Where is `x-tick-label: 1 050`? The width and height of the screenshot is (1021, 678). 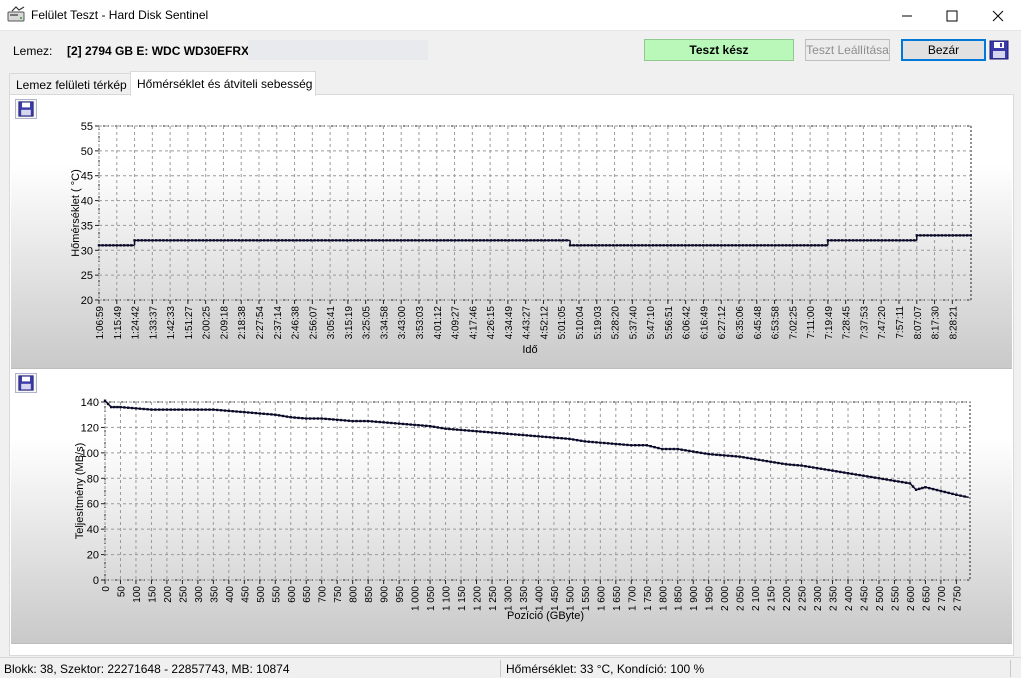 x-tick-label: 1 050 is located at coordinates (431, 598).